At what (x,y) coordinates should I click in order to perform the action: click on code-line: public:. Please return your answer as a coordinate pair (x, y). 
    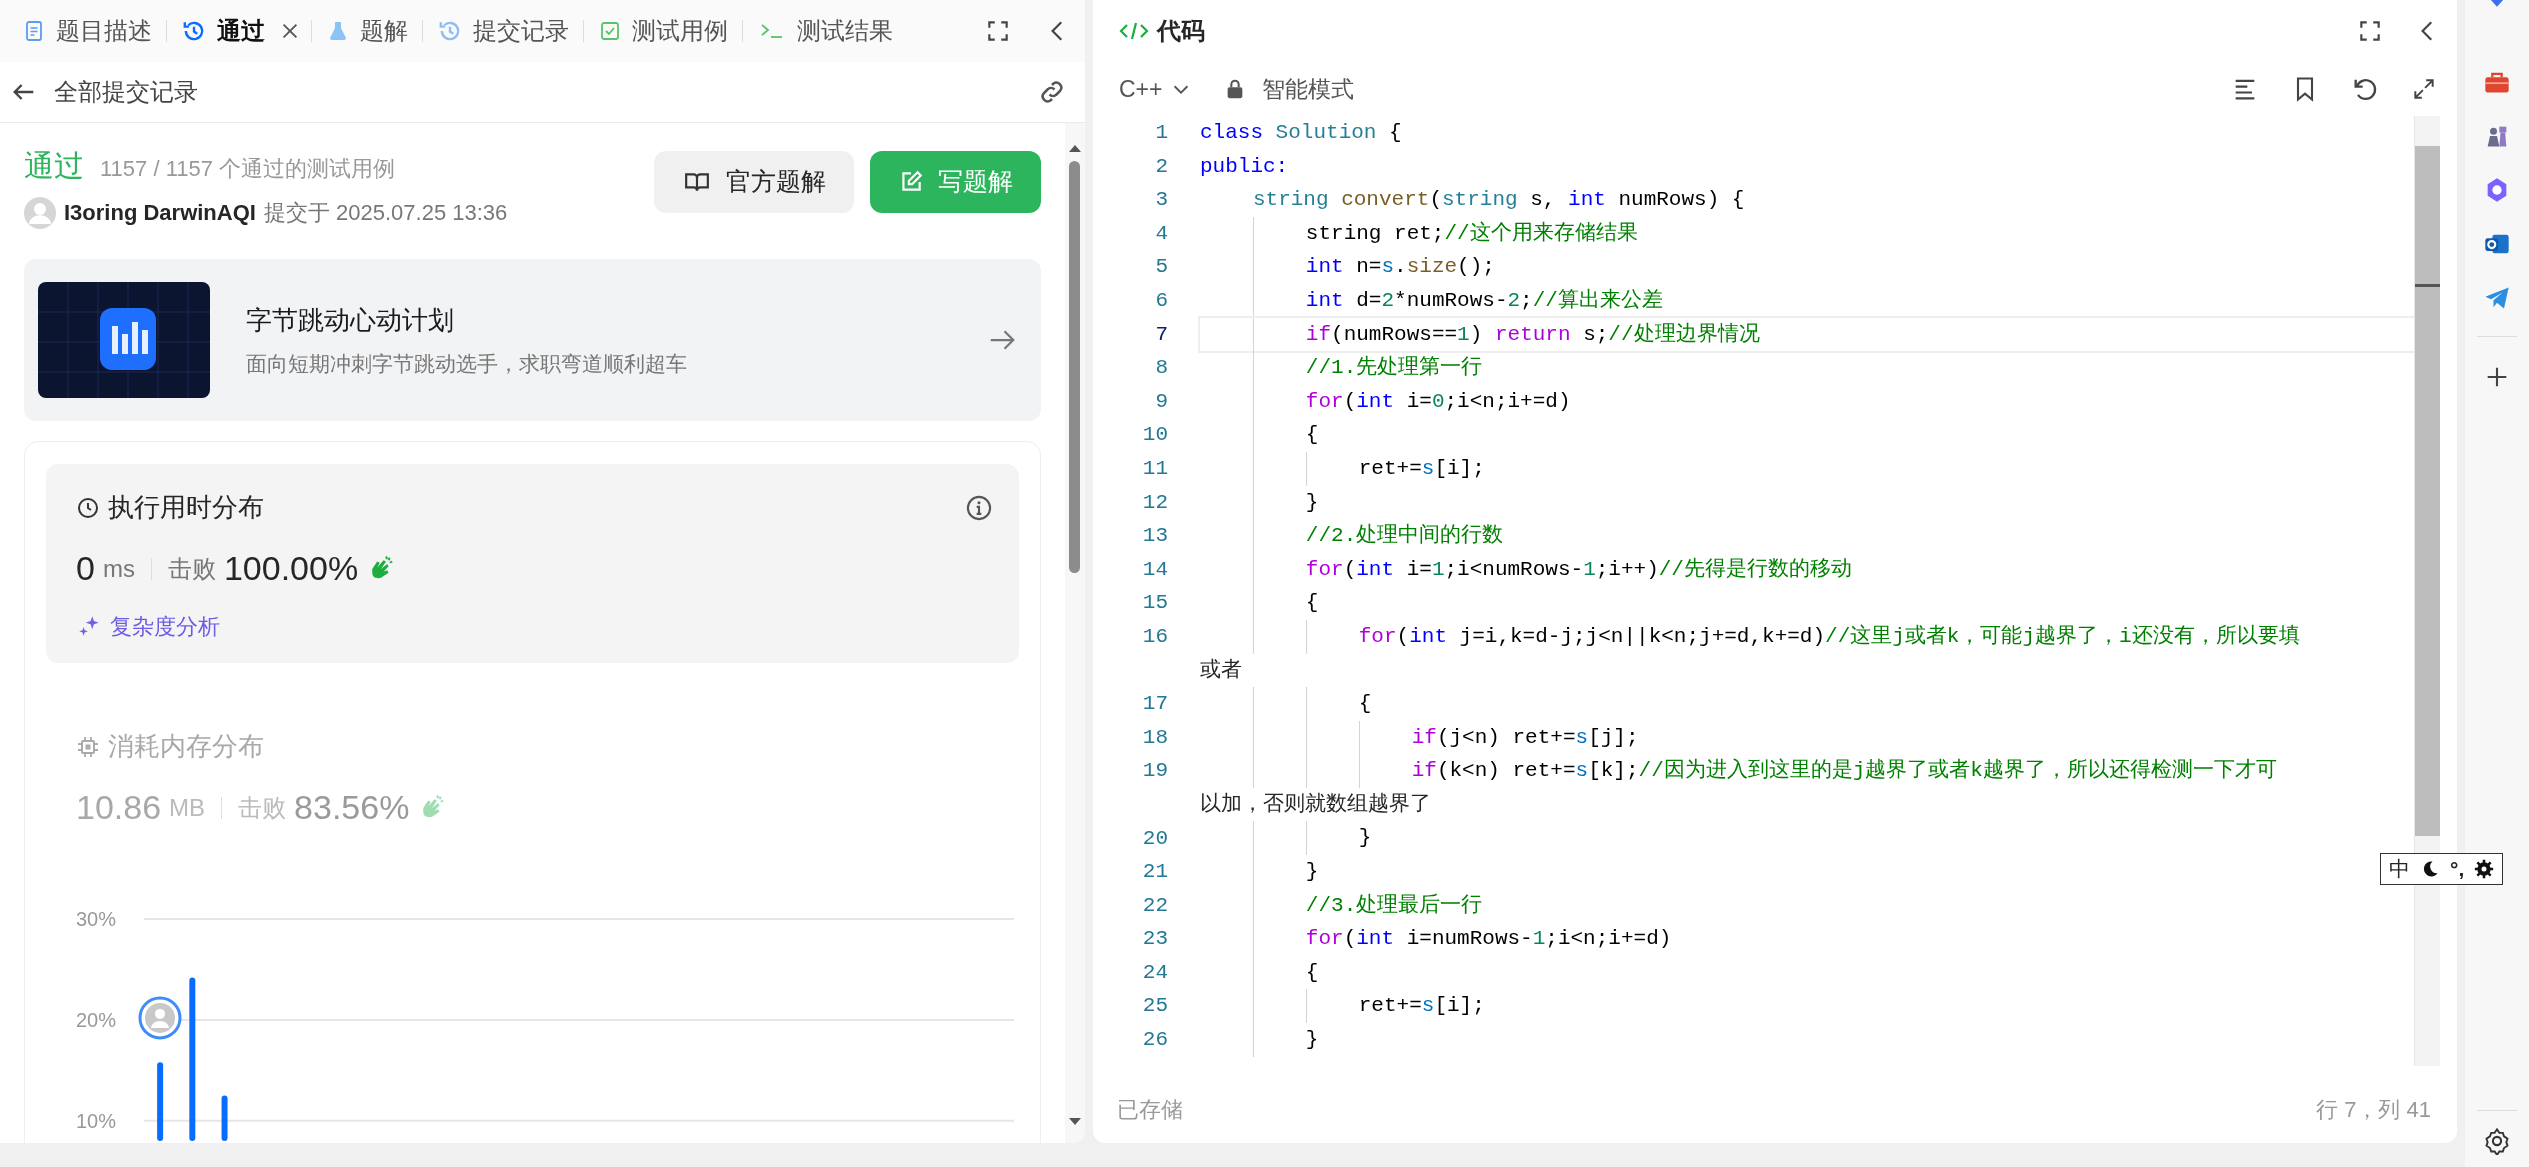
    Looking at the image, I should click on (1245, 166).